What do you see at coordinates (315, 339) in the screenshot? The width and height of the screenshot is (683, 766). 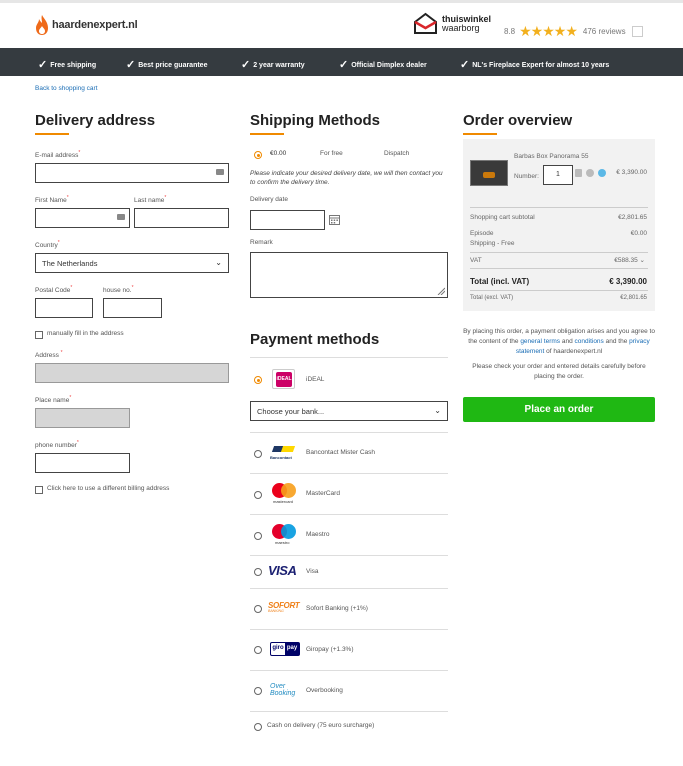 I see `payment-title: Payment methods` at bounding box center [315, 339].